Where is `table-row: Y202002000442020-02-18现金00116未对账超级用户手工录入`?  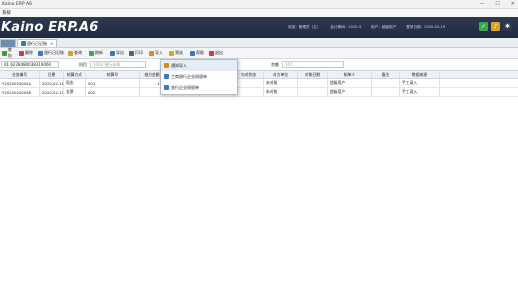
table-row: Y202002000442020-02-18现金00116未对账超级用户手工录入 is located at coordinates (259, 83).